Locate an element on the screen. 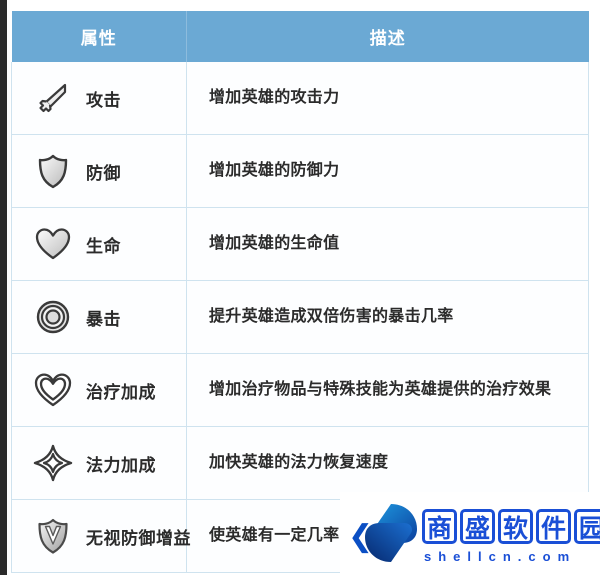  diamond-star-icon is located at coordinates (53, 463).